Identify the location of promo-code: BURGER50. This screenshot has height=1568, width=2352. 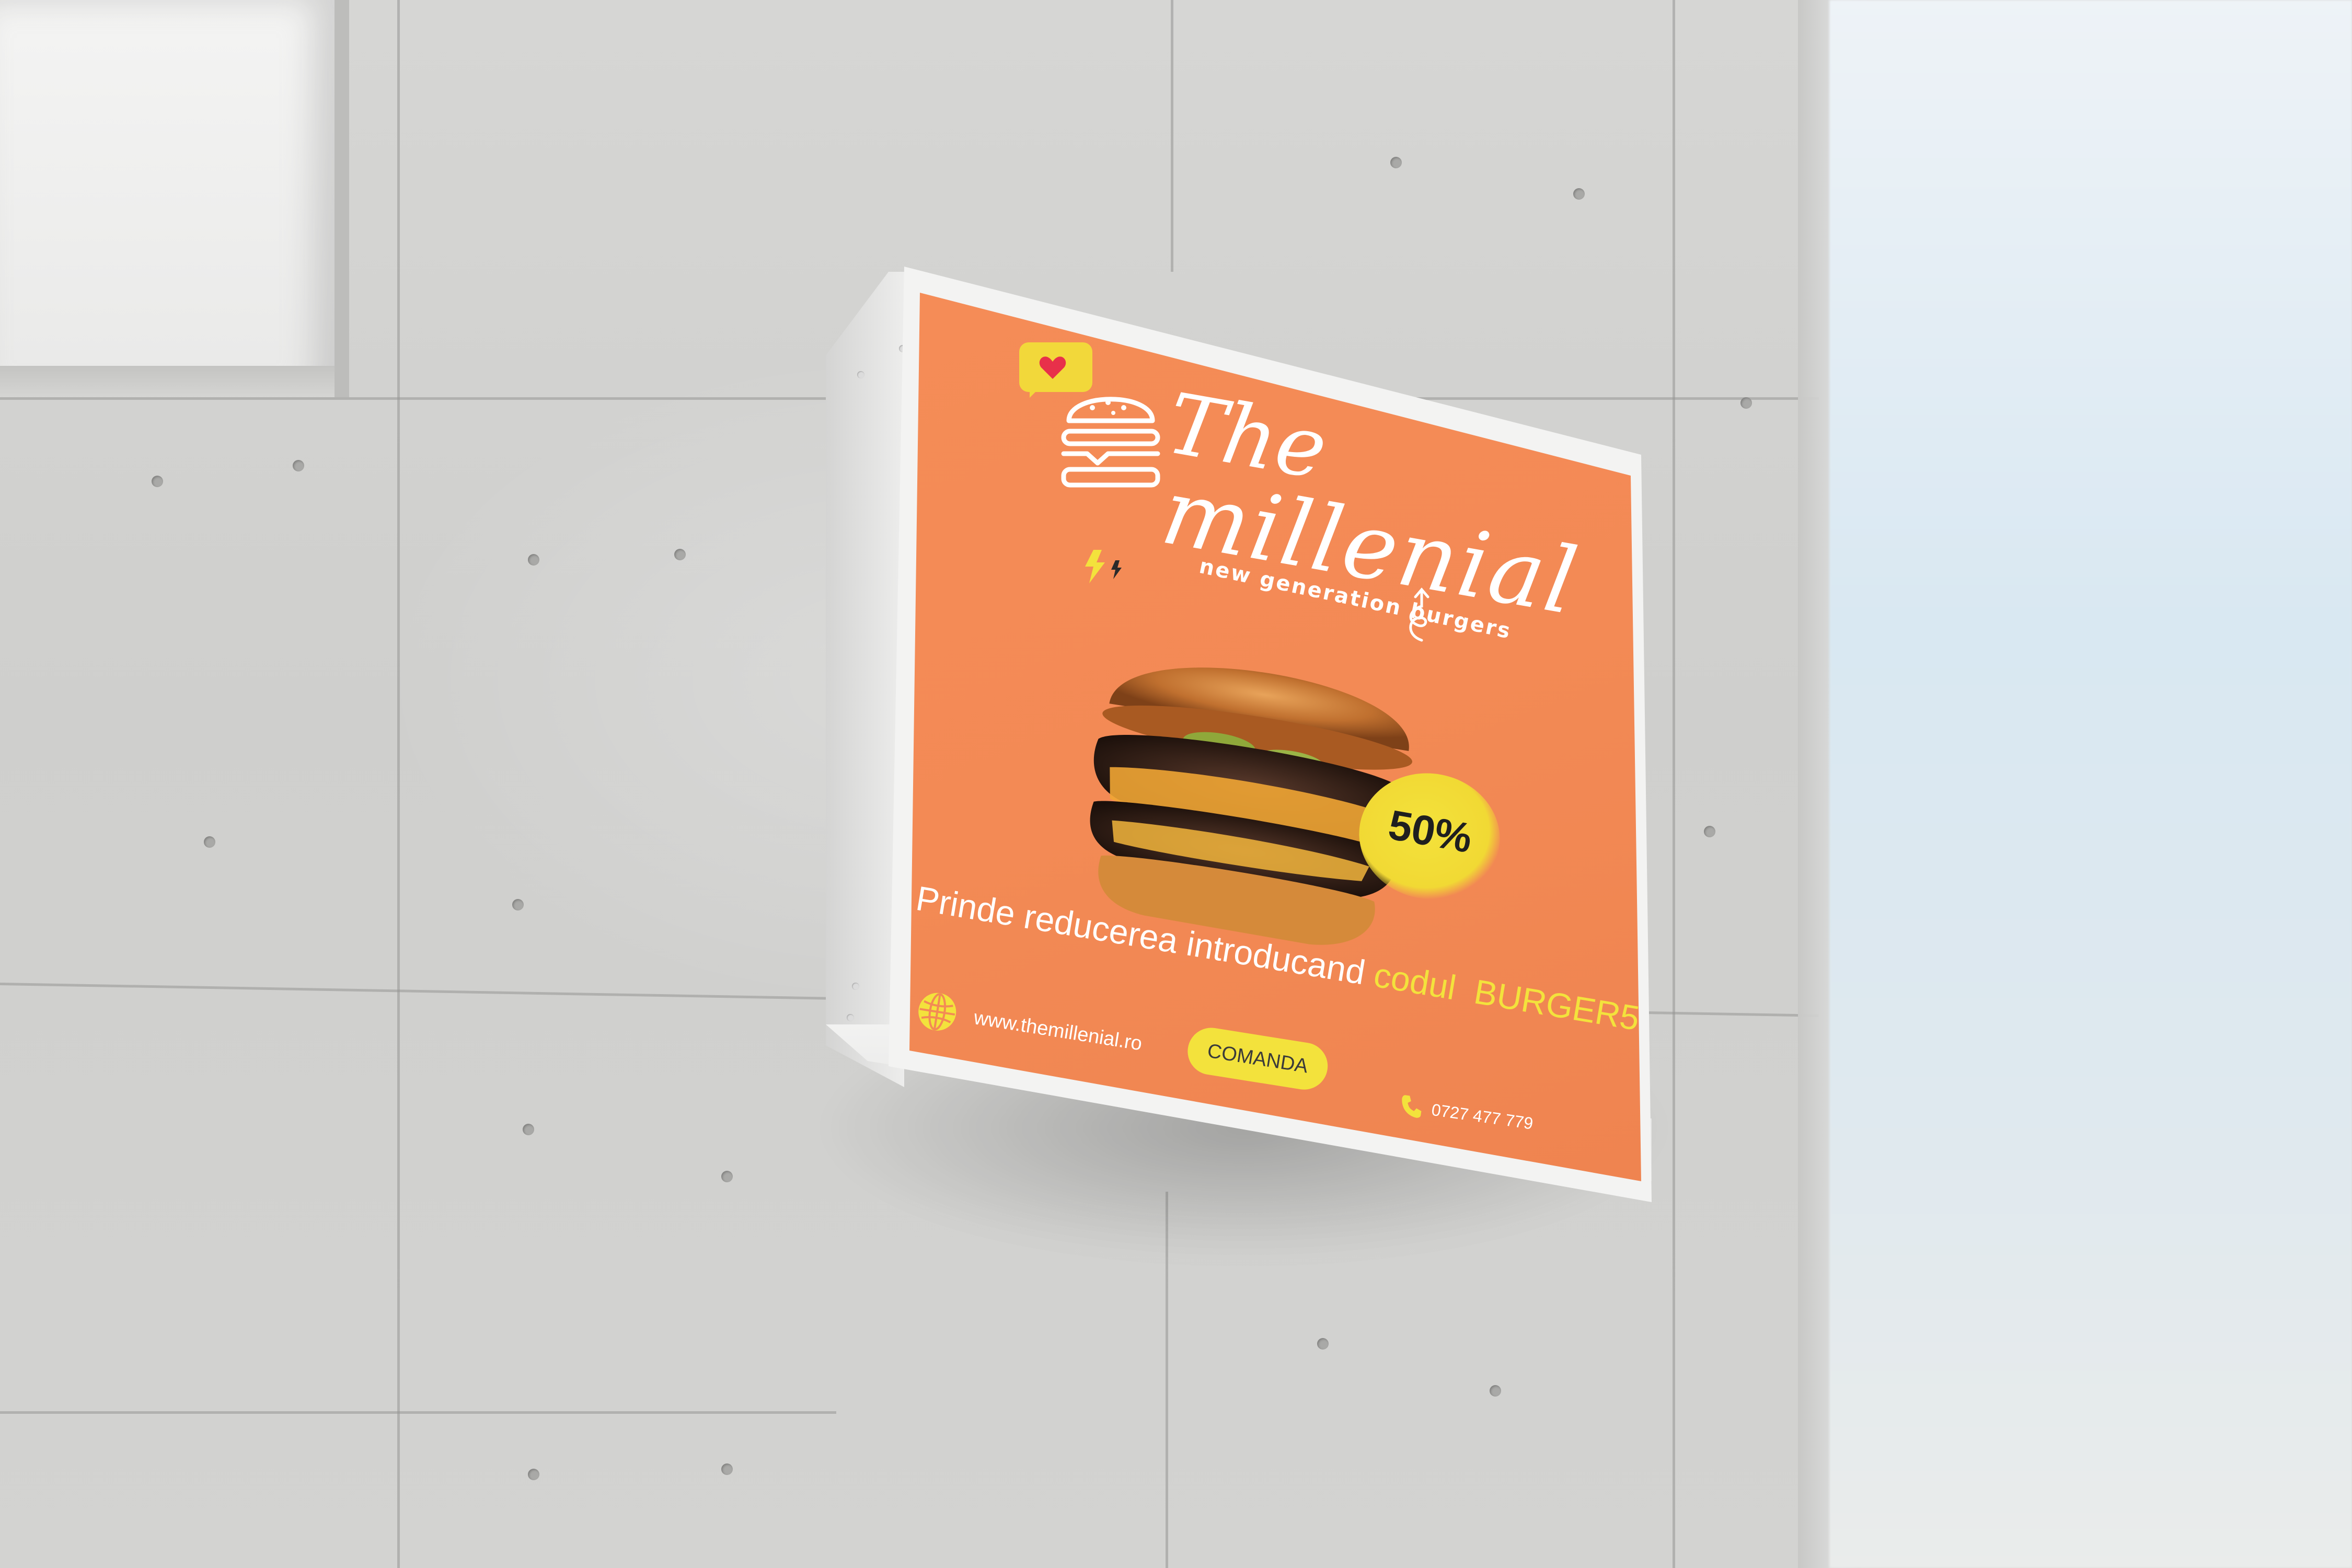
(1556, 1006).